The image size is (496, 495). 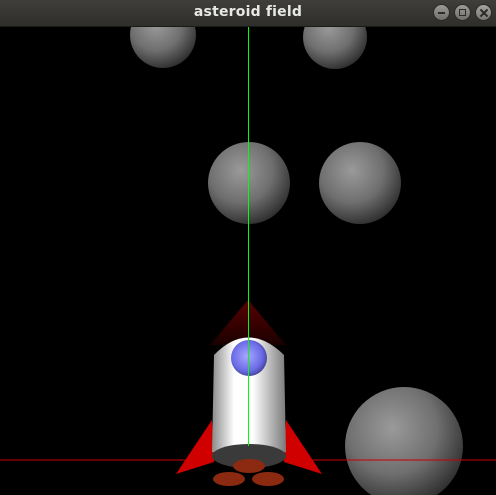 I want to click on rocket-left-fin, so click(x=195, y=447).